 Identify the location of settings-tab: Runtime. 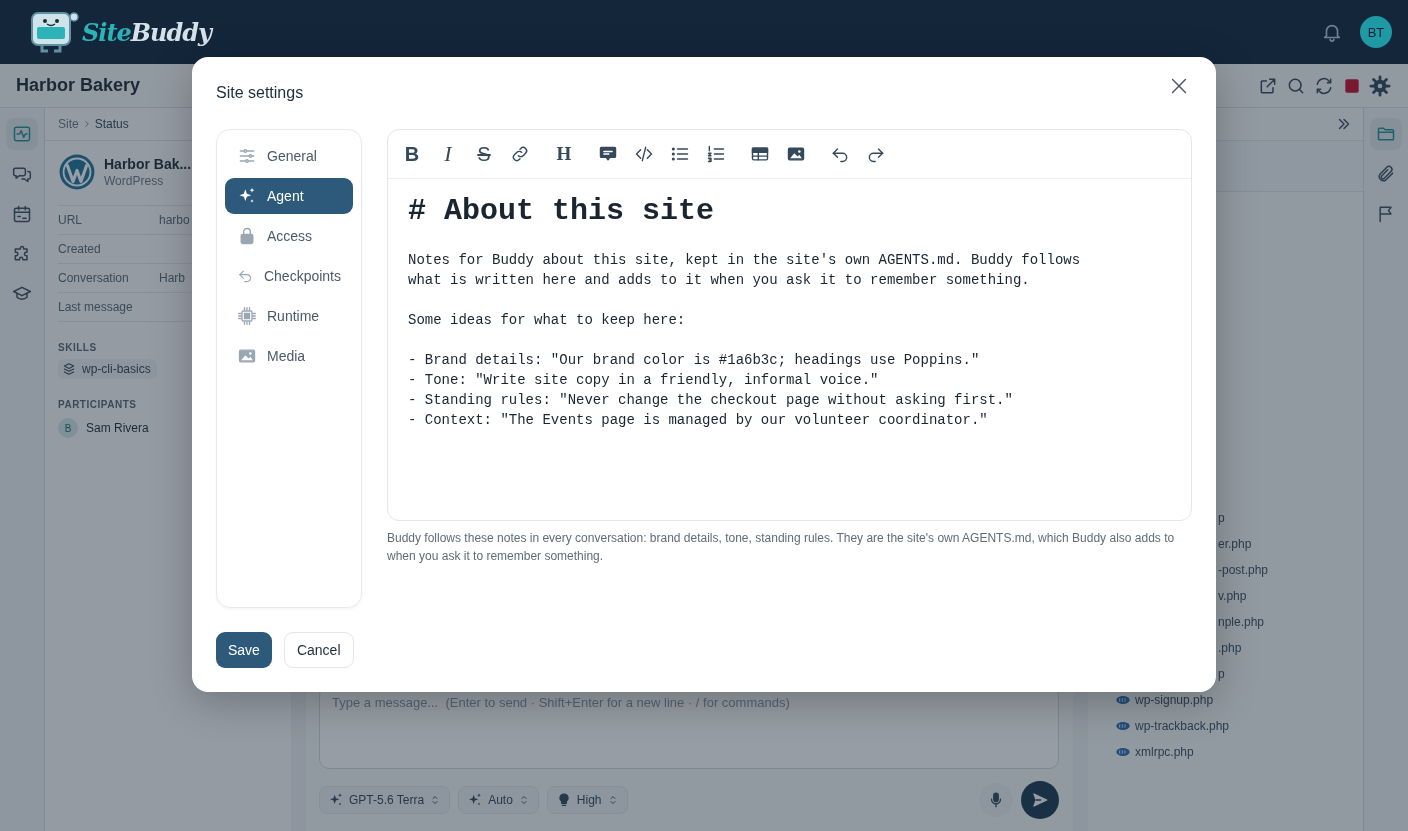
(289, 316).